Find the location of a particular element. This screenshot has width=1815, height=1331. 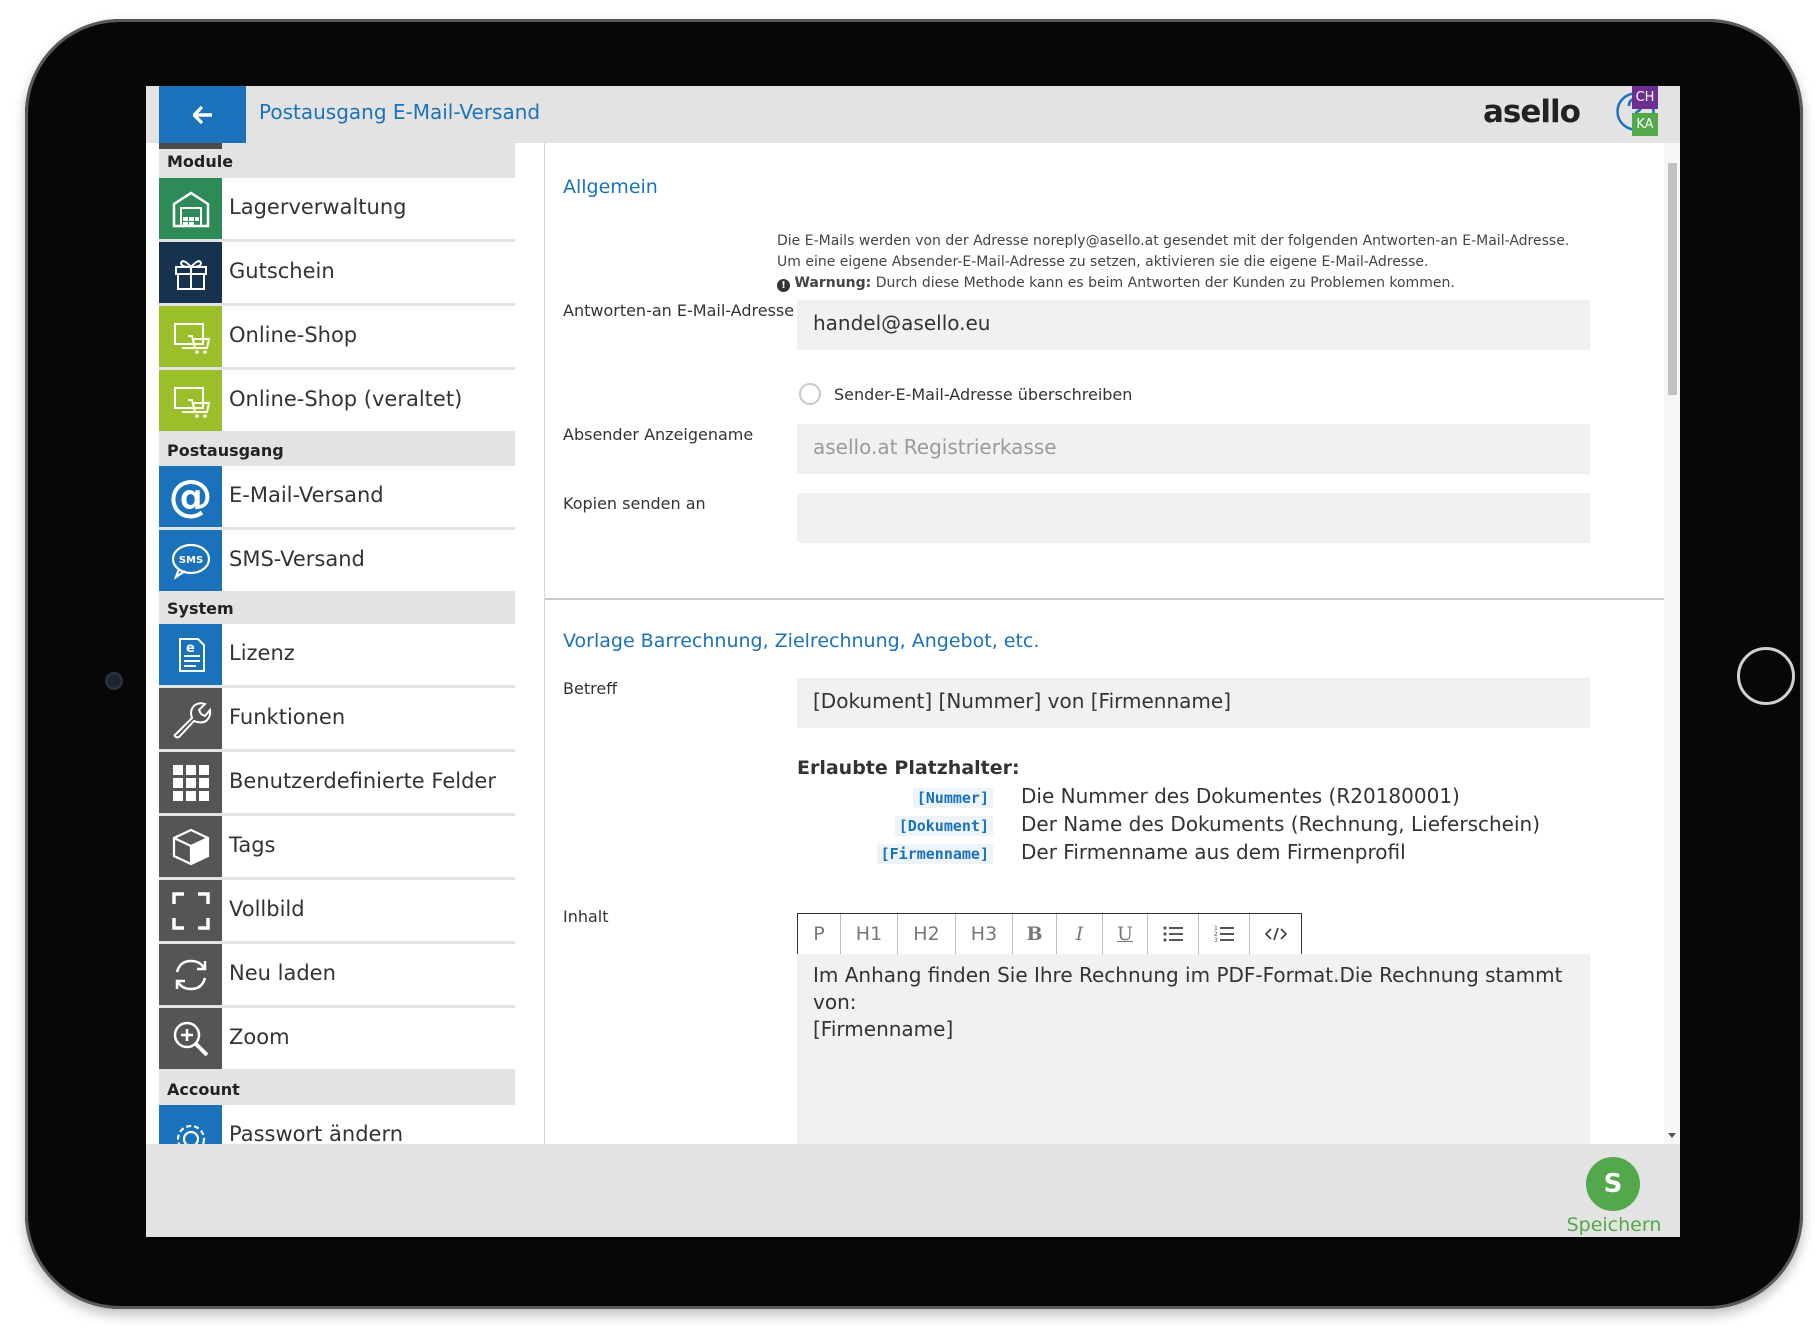

svg-text: e is located at coordinates (190, 648).